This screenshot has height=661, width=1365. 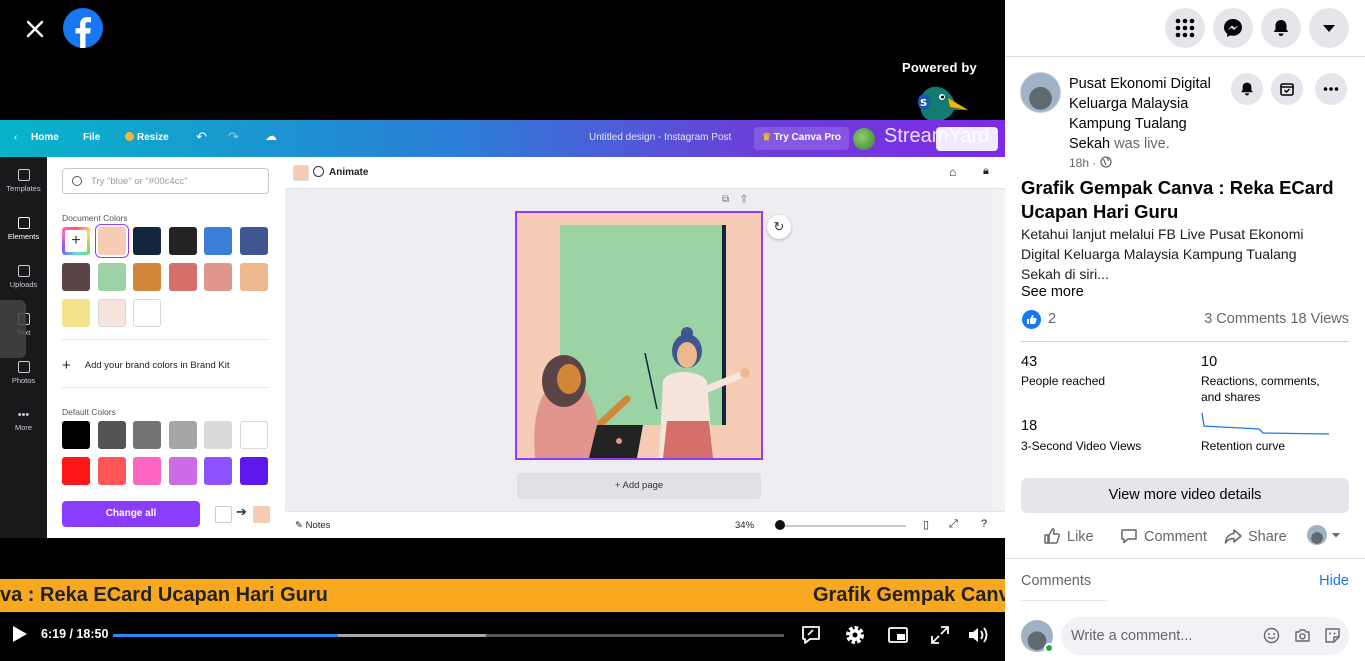 What do you see at coordinates (76, 241) in the screenshot?
I see `add-color-button: +` at bounding box center [76, 241].